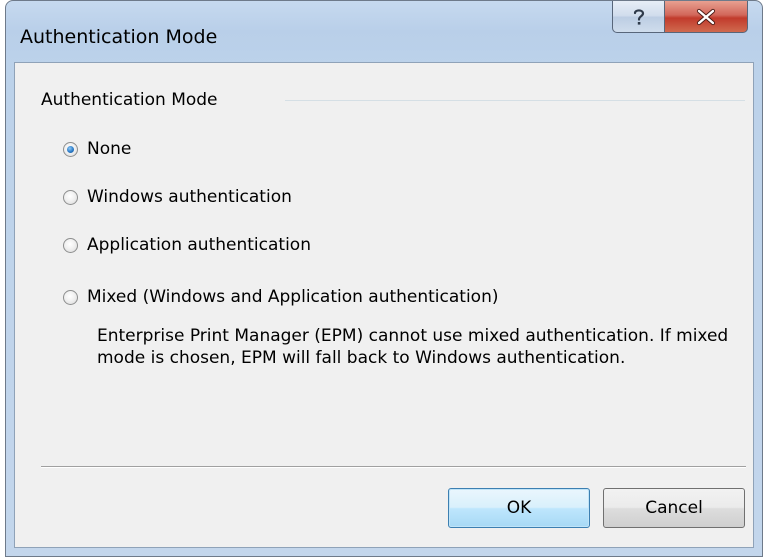 The width and height of the screenshot is (764, 558). I want to click on group-title: Authentication Mode, so click(133, 100).